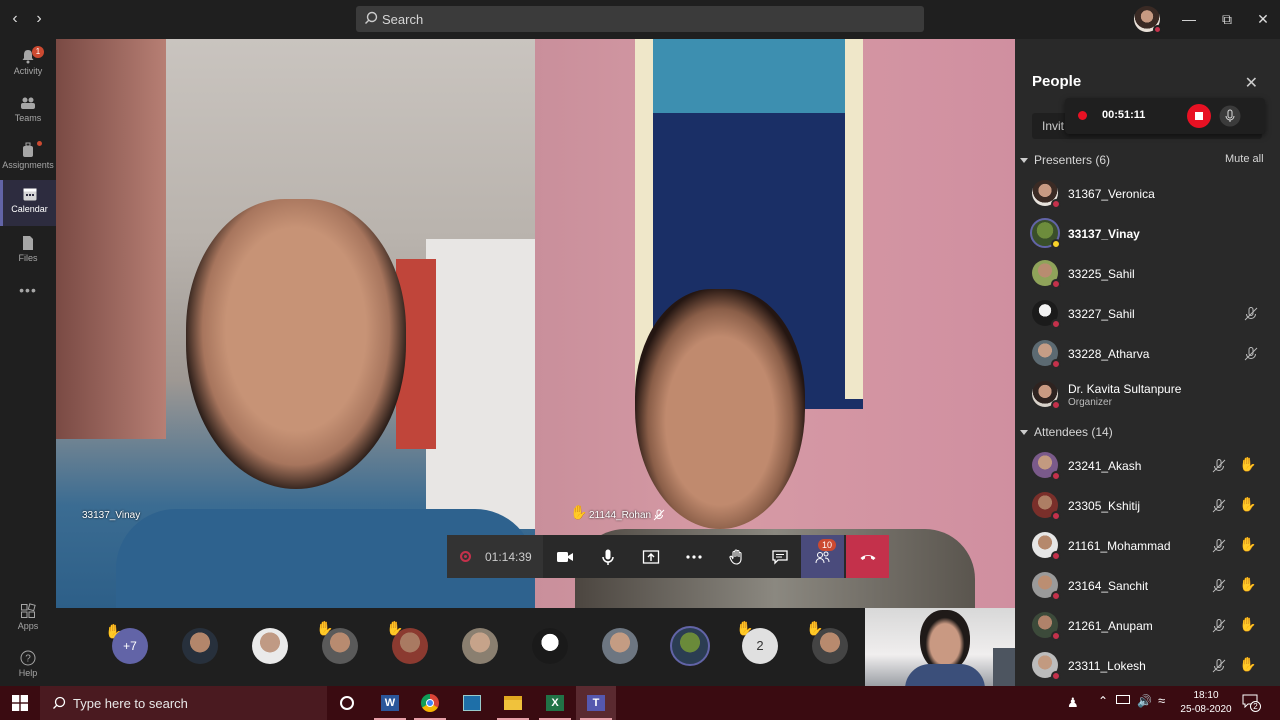  I want to click on participants-button: 10, so click(822, 556).